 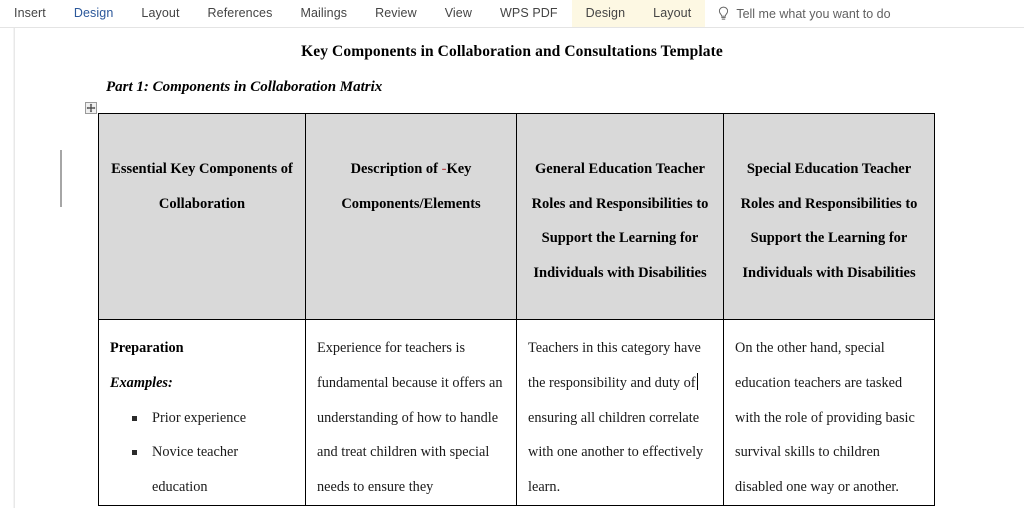 I want to click on ribbon-tab-insert-label: Insert, so click(x=30, y=13).